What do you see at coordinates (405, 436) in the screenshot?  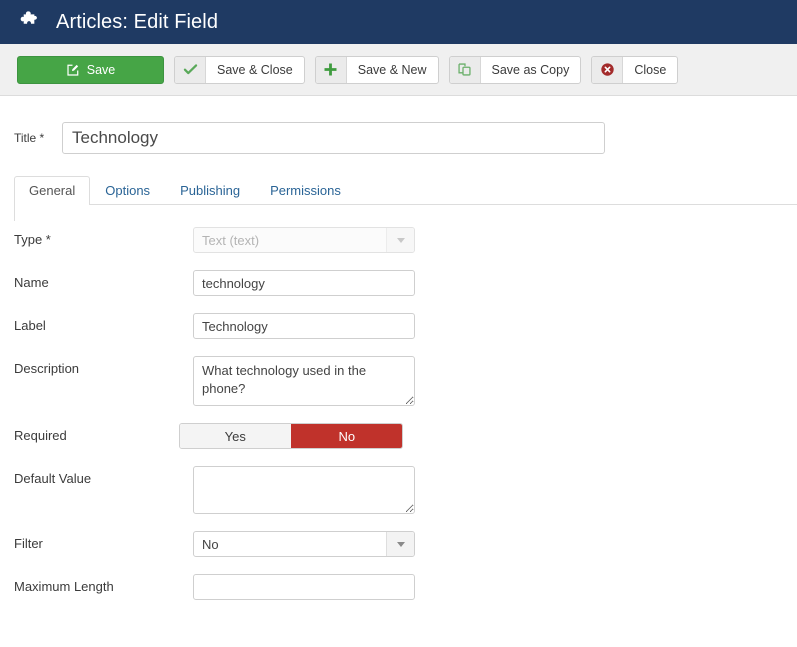 I see `field-required: Required Yes No` at bounding box center [405, 436].